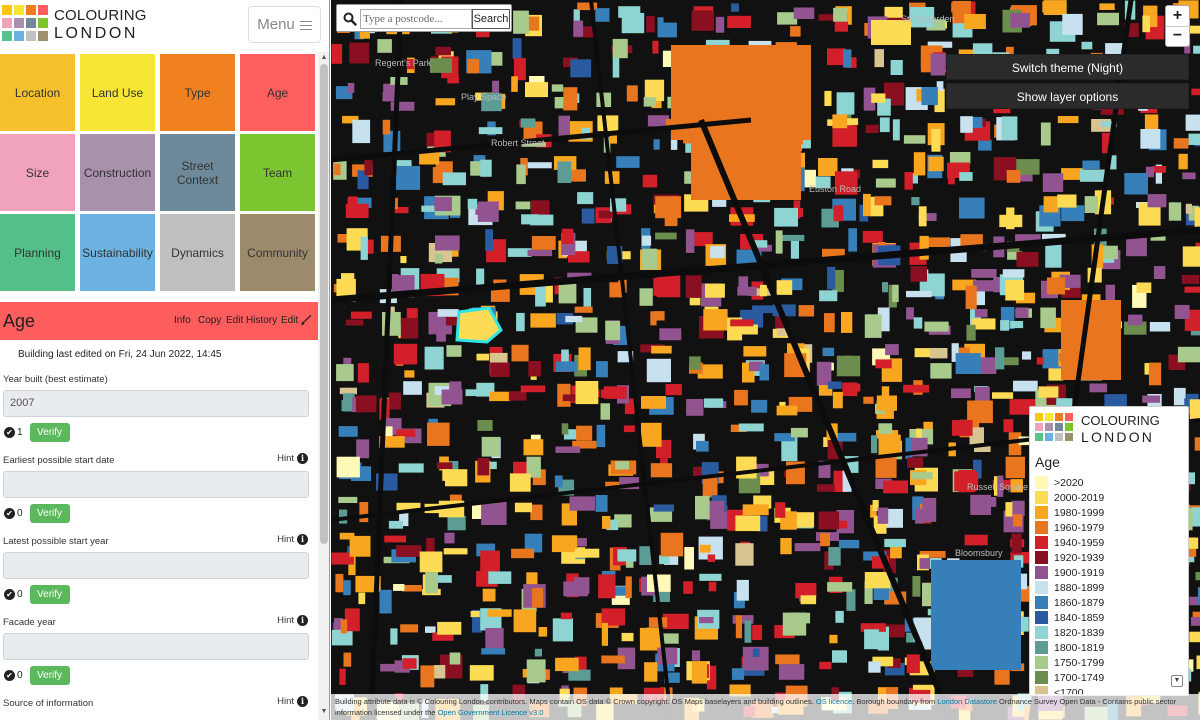 The width and height of the screenshot is (1200, 720). I want to click on check-circle-icon: ✔, so click(9, 594).